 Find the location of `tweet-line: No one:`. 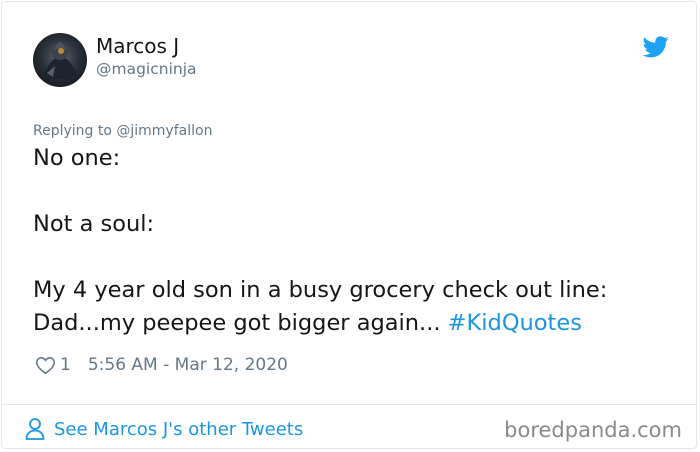

tweet-line: No one: is located at coordinates (77, 158).